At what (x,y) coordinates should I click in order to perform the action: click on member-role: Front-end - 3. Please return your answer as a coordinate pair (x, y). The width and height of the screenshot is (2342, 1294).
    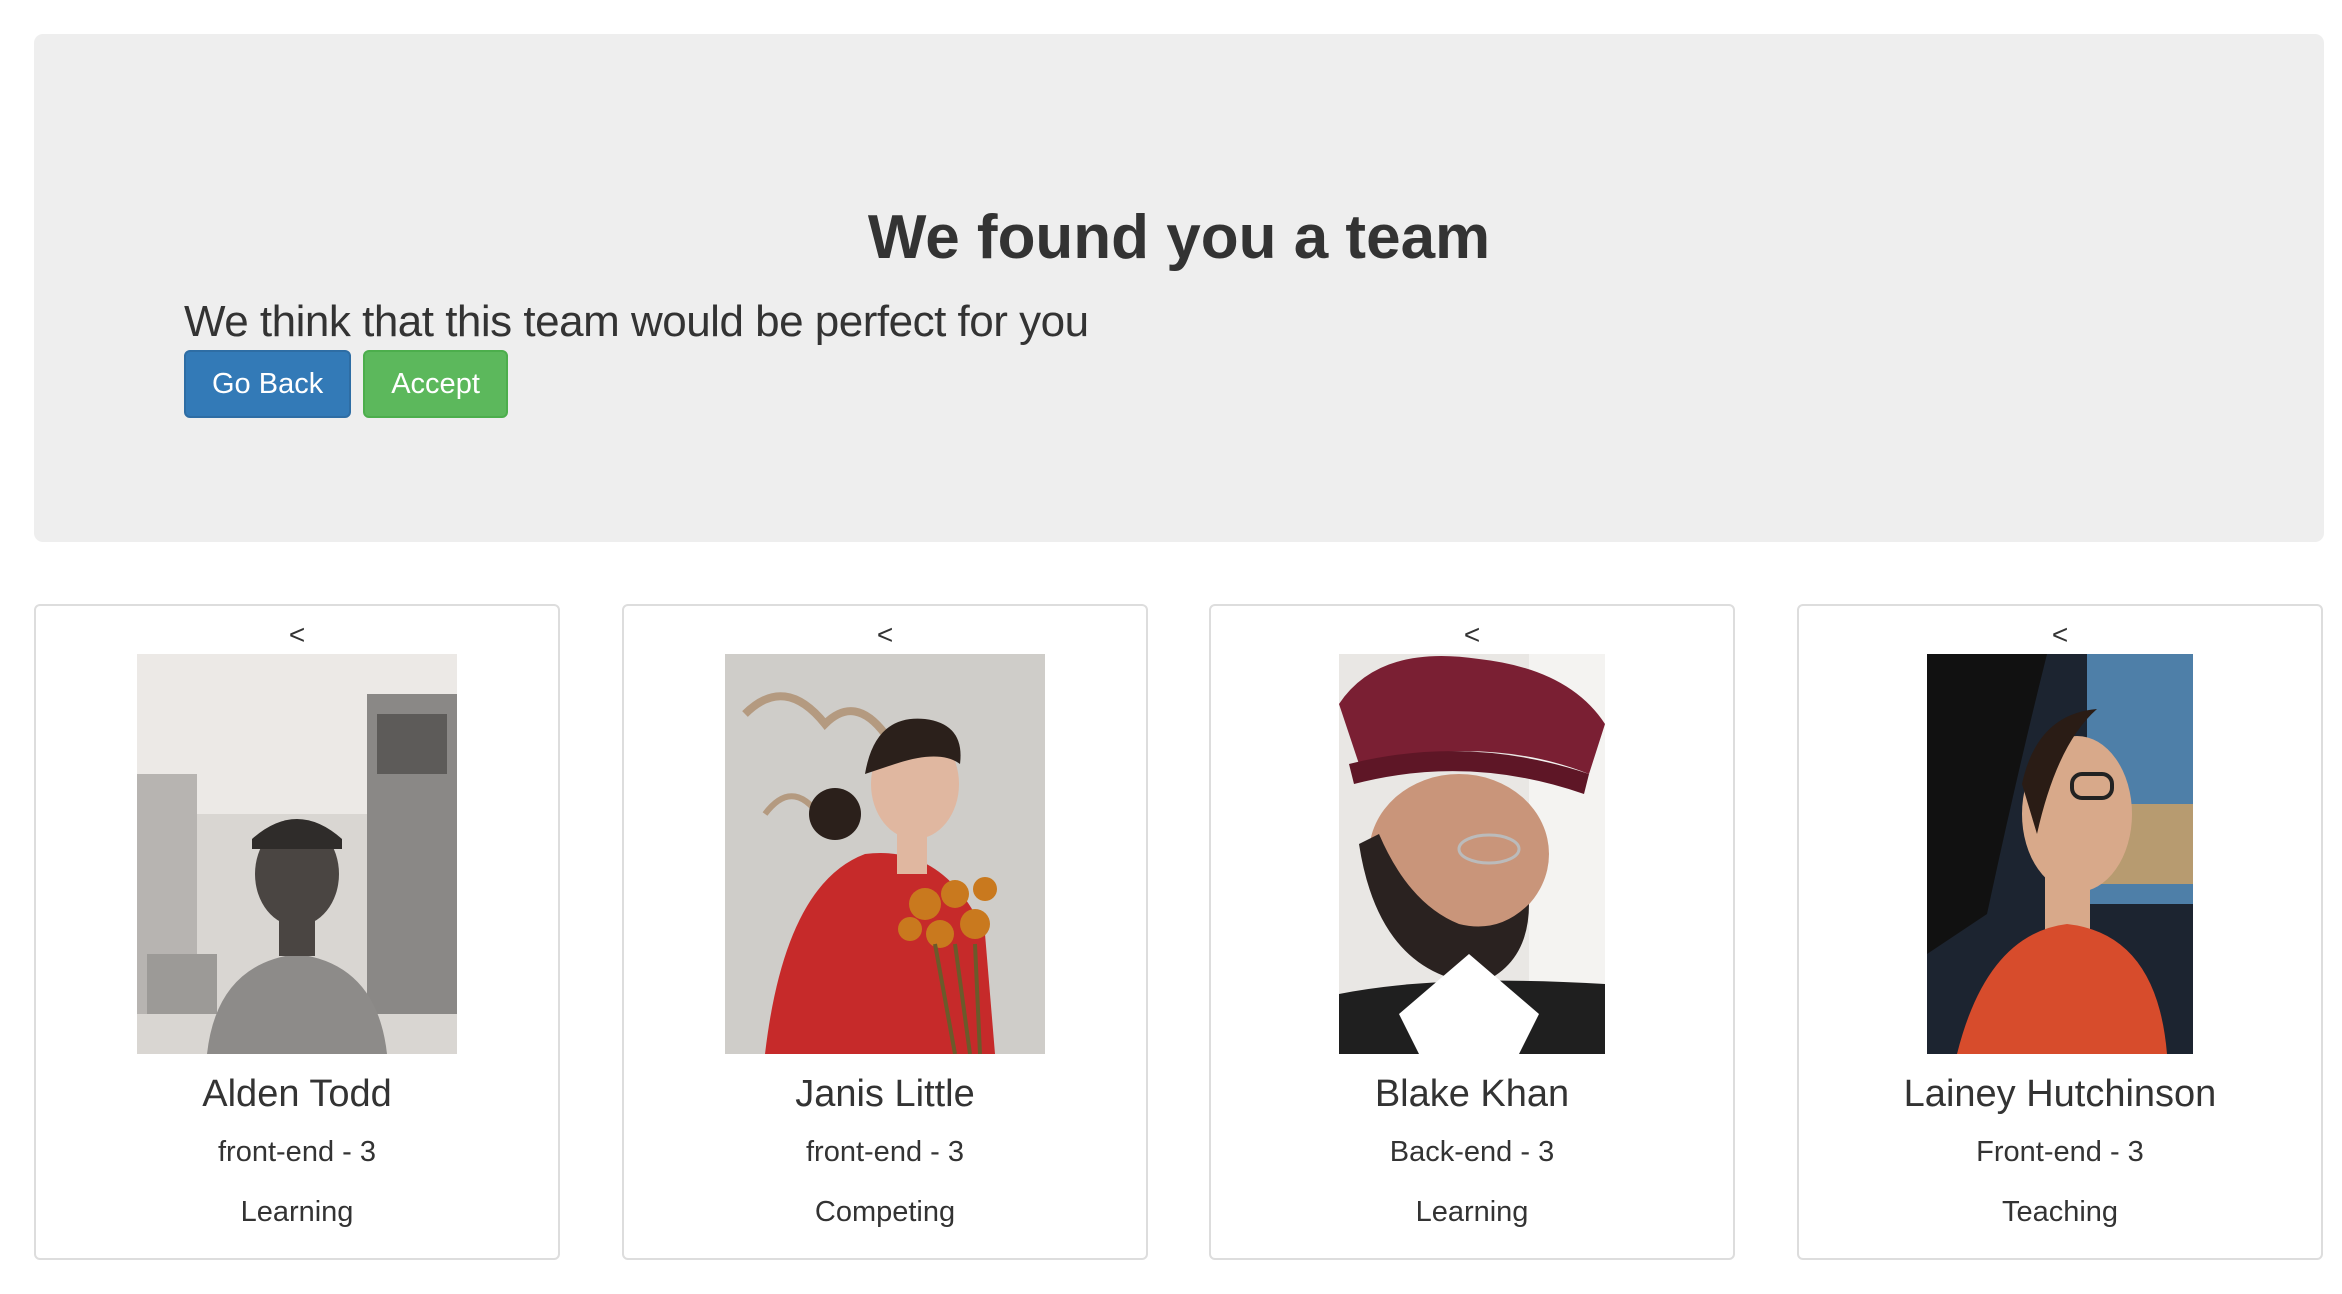
    Looking at the image, I should click on (2060, 1152).